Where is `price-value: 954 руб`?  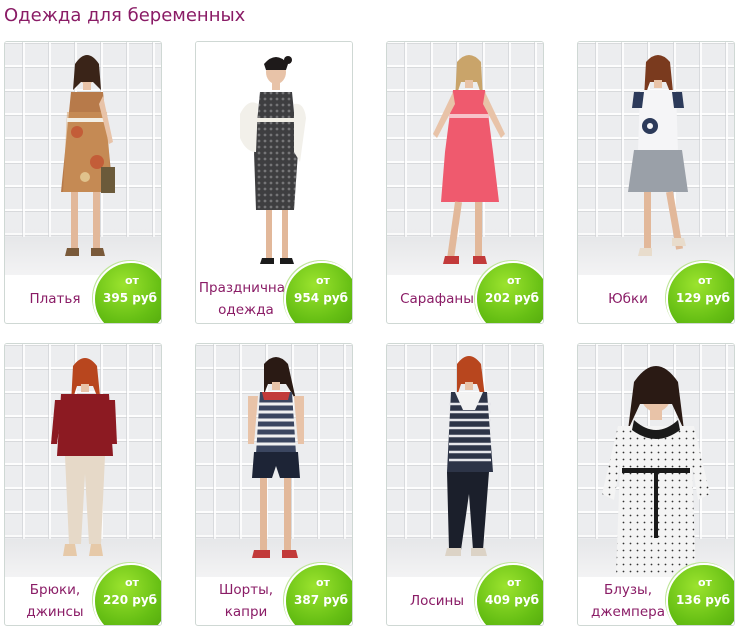
price-value: 954 руб is located at coordinates (321, 298).